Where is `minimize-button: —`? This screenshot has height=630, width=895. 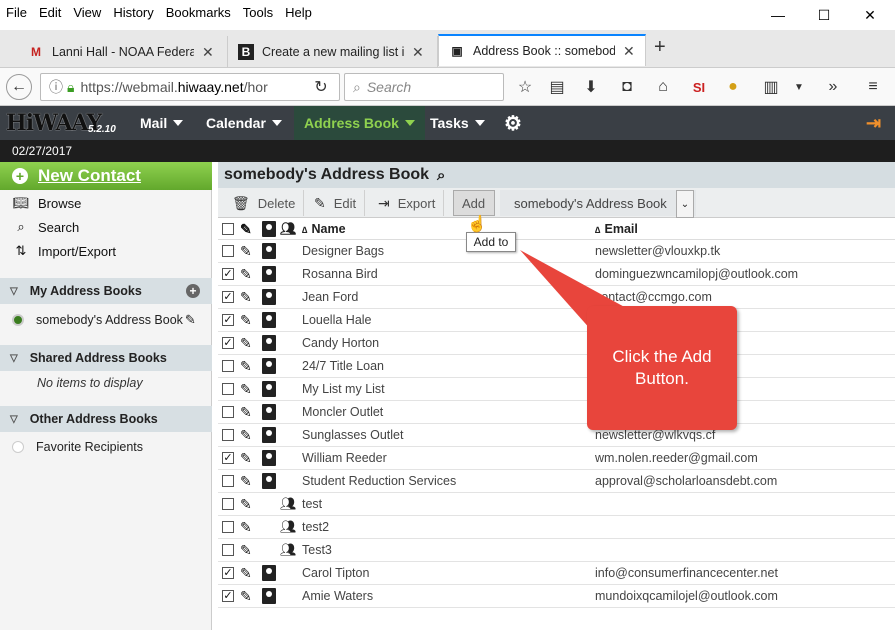
minimize-button: — is located at coordinates (778, 15).